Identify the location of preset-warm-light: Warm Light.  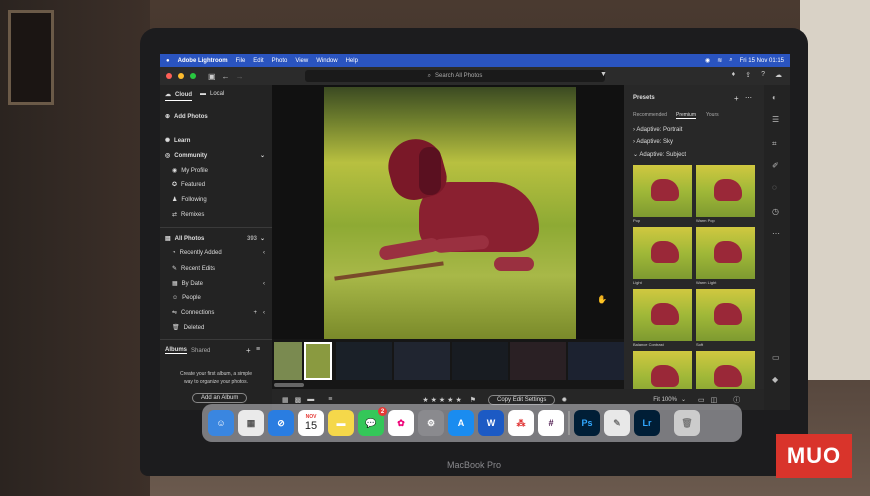
(725, 257).